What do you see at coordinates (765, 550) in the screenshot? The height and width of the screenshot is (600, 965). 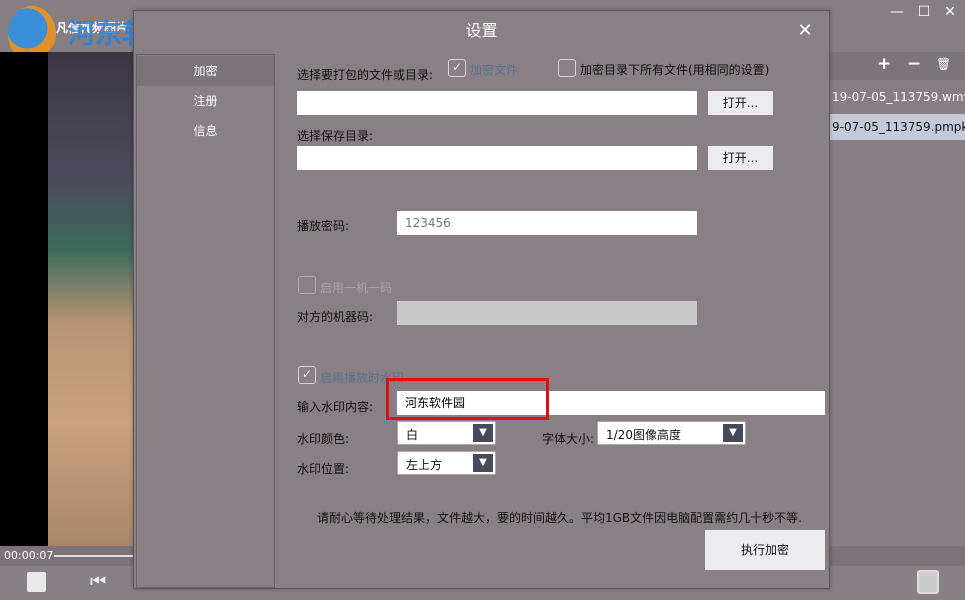 I see `execute-encrypt-button: 执行加密` at bounding box center [765, 550].